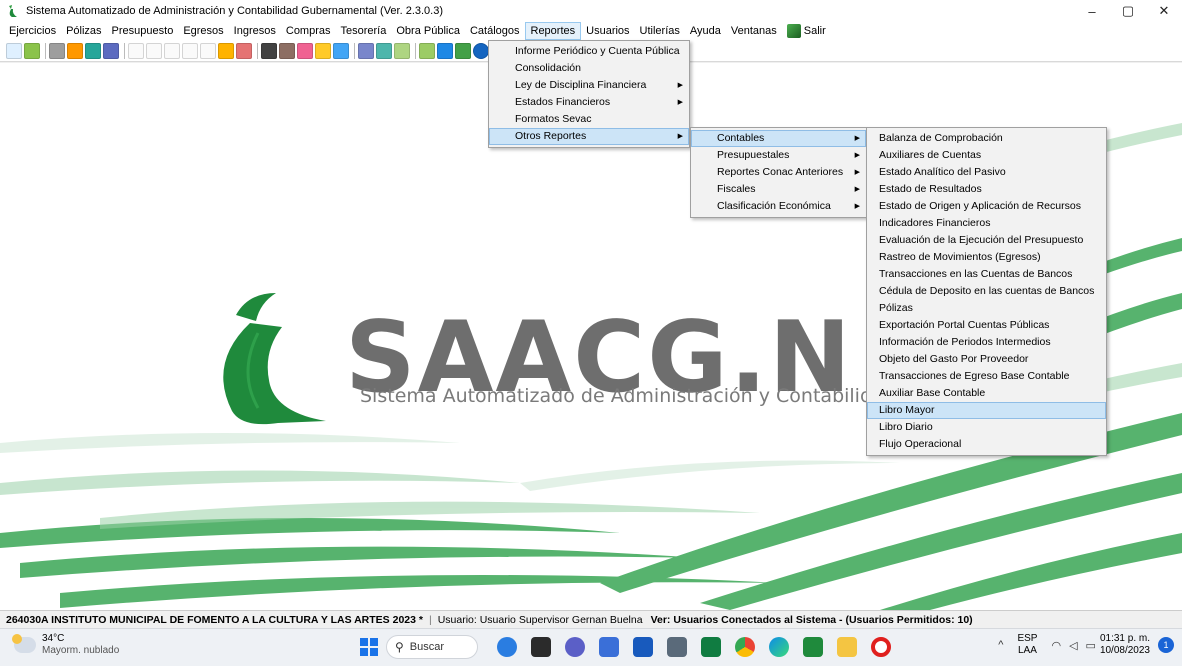 The width and height of the screenshot is (1182, 666). I want to click on menu-utilerias: Utilerías, so click(660, 31).